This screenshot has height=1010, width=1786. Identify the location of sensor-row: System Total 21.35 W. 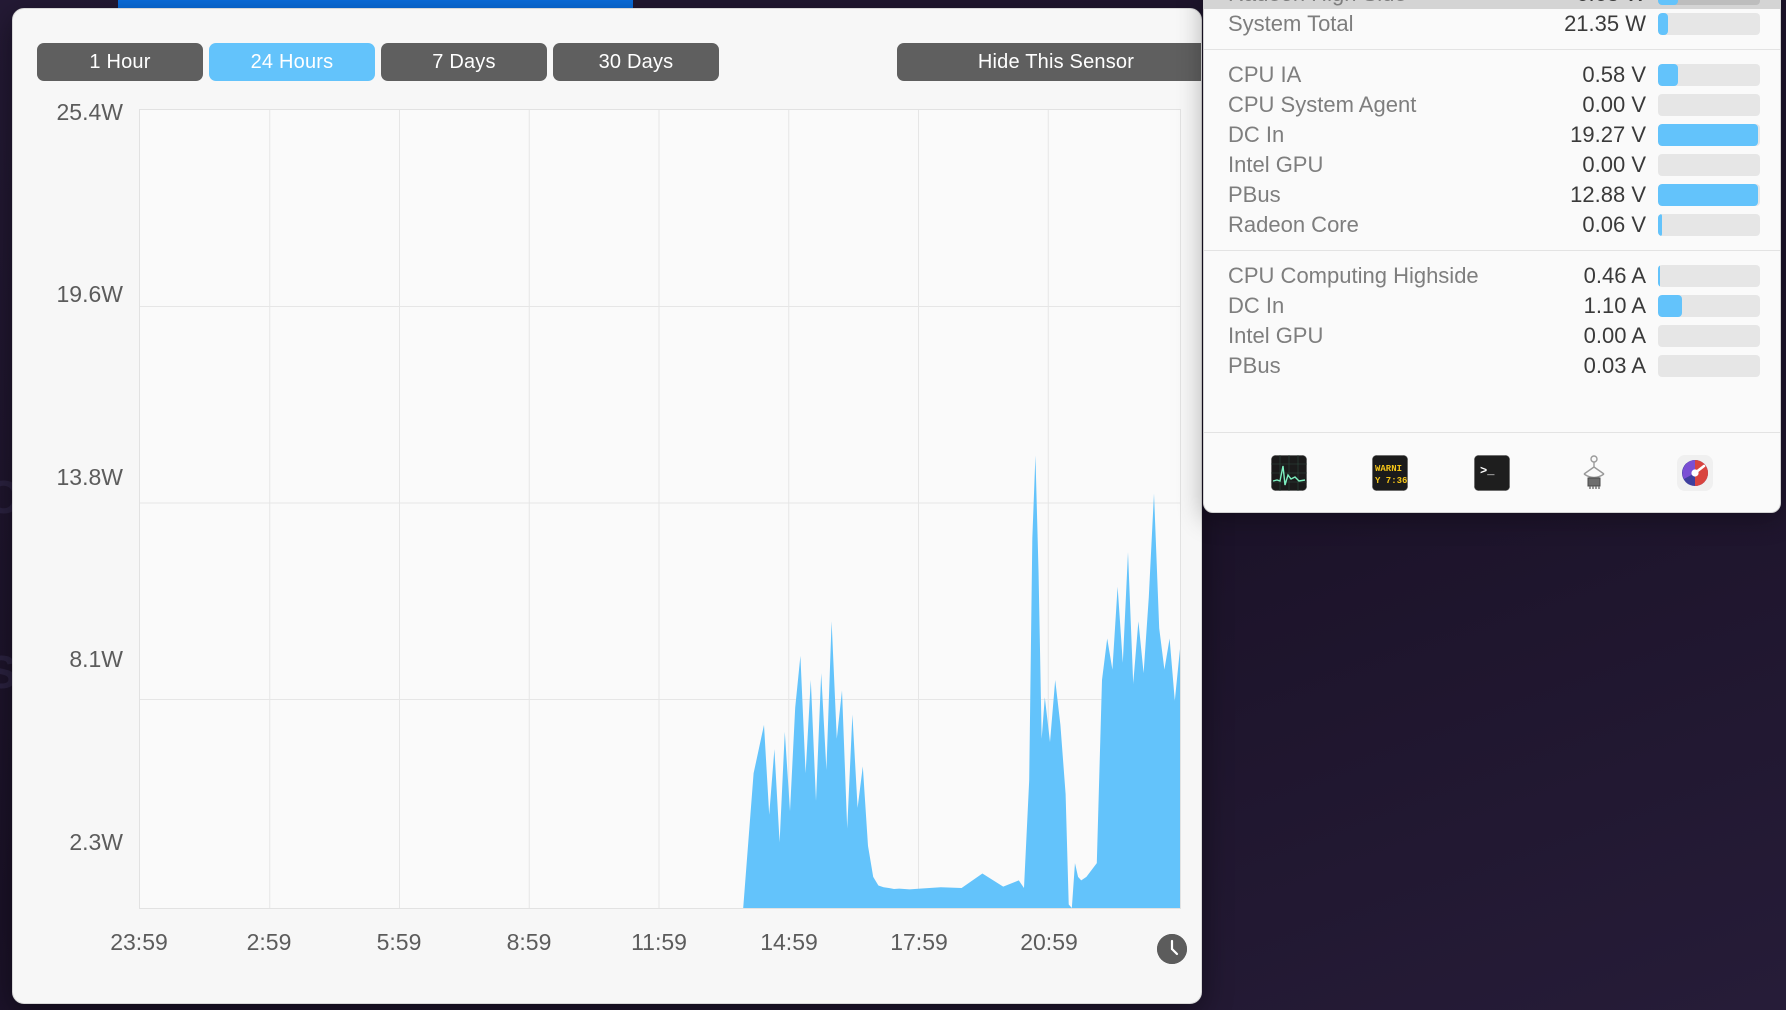
(1492, 24).